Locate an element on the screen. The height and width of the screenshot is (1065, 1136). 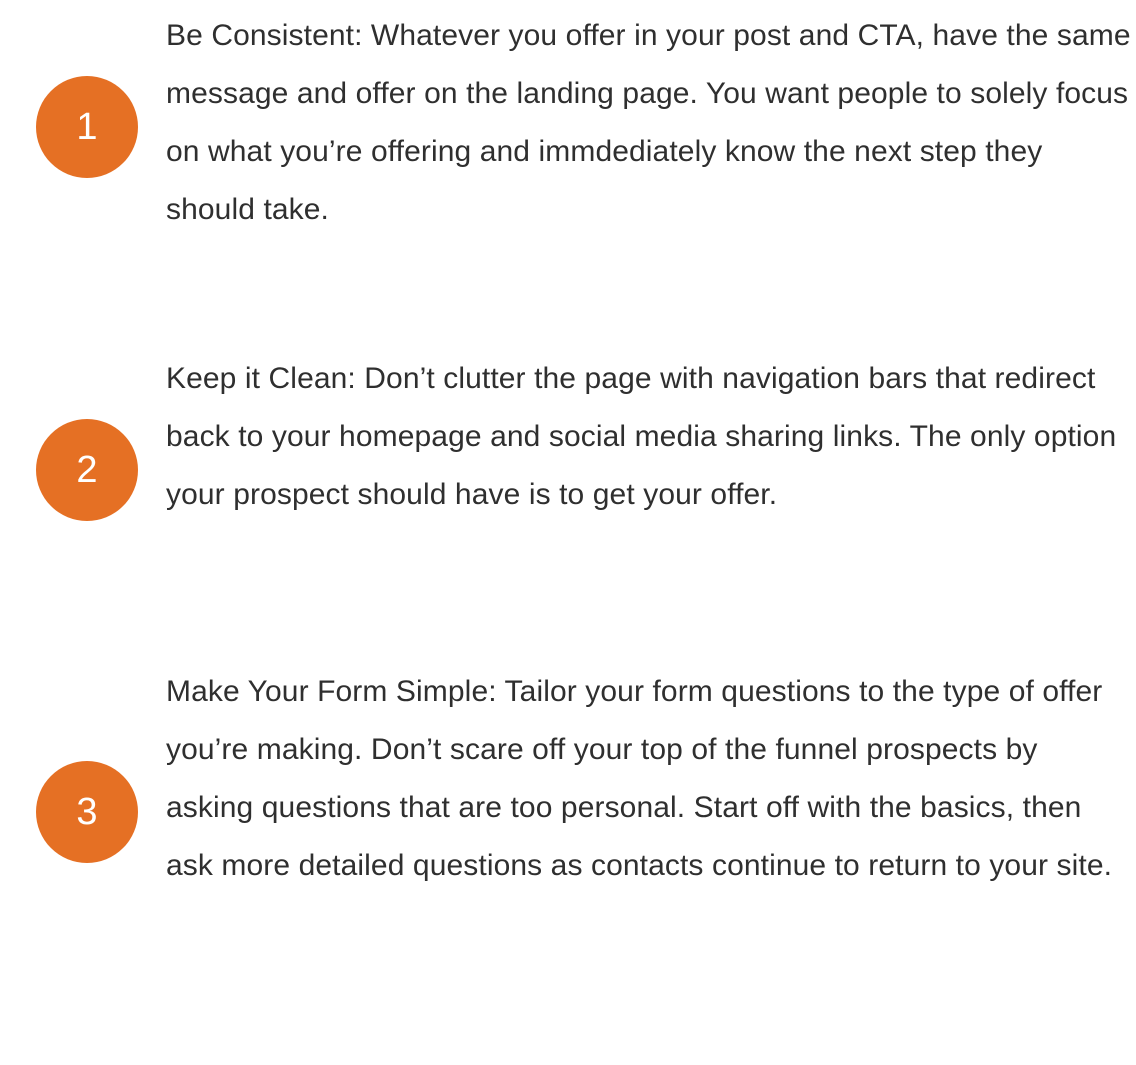
tip-number: 2 is located at coordinates (87, 469).